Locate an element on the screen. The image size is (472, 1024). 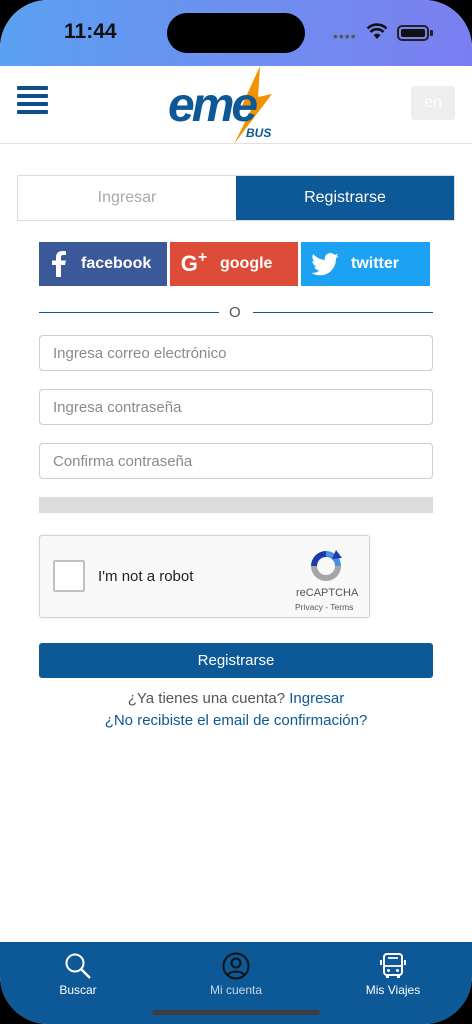
nav-item-buscar: Buscar is located at coordinates (78, 974).